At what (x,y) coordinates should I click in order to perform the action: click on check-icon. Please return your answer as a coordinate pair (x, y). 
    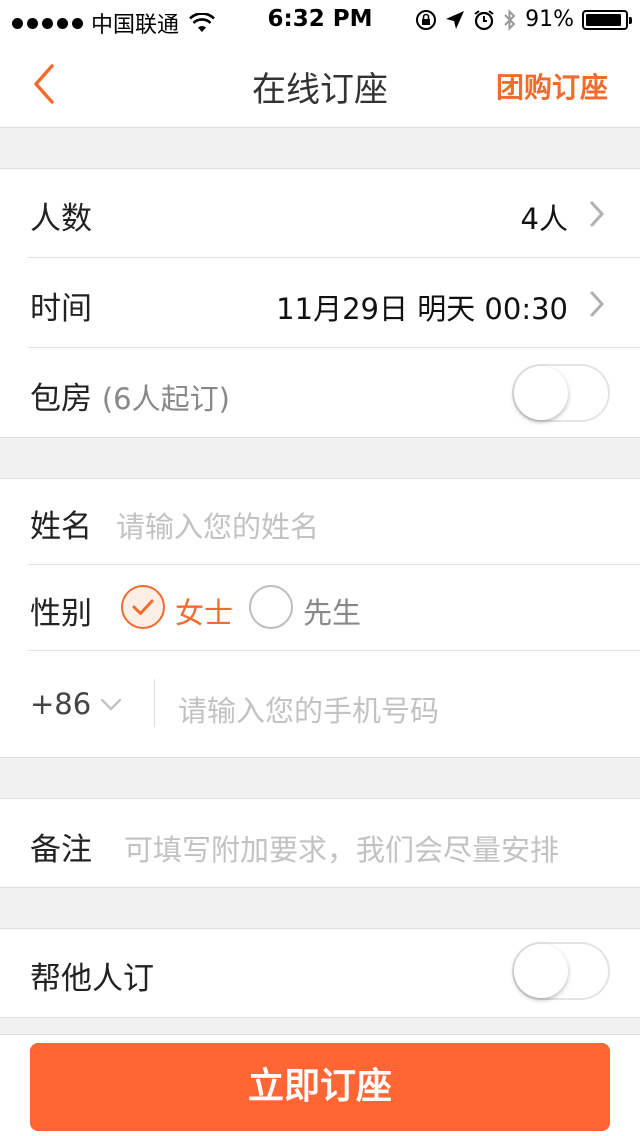
    Looking at the image, I should click on (143, 607).